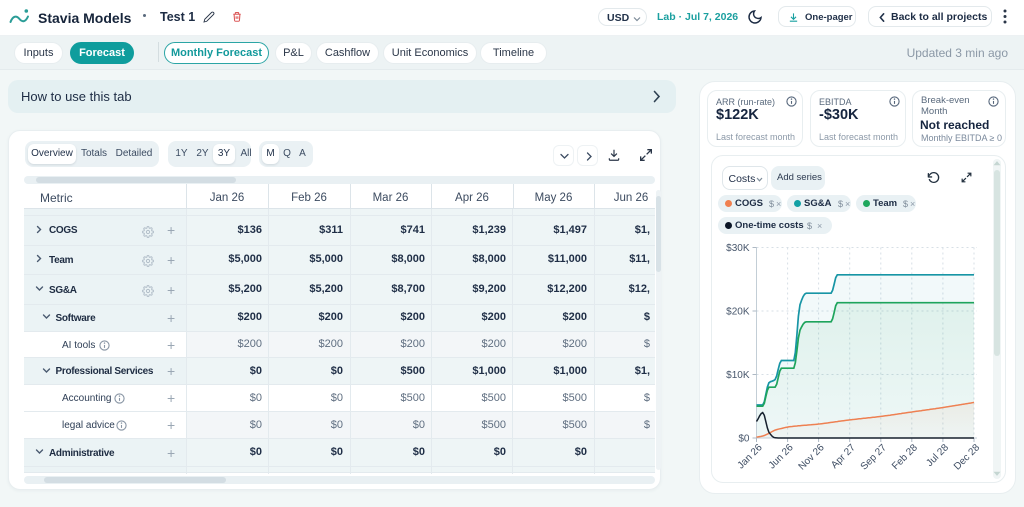 The height and width of the screenshot is (507, 1024). I want to click on svg-text: Nov 26, so click(812, 457).